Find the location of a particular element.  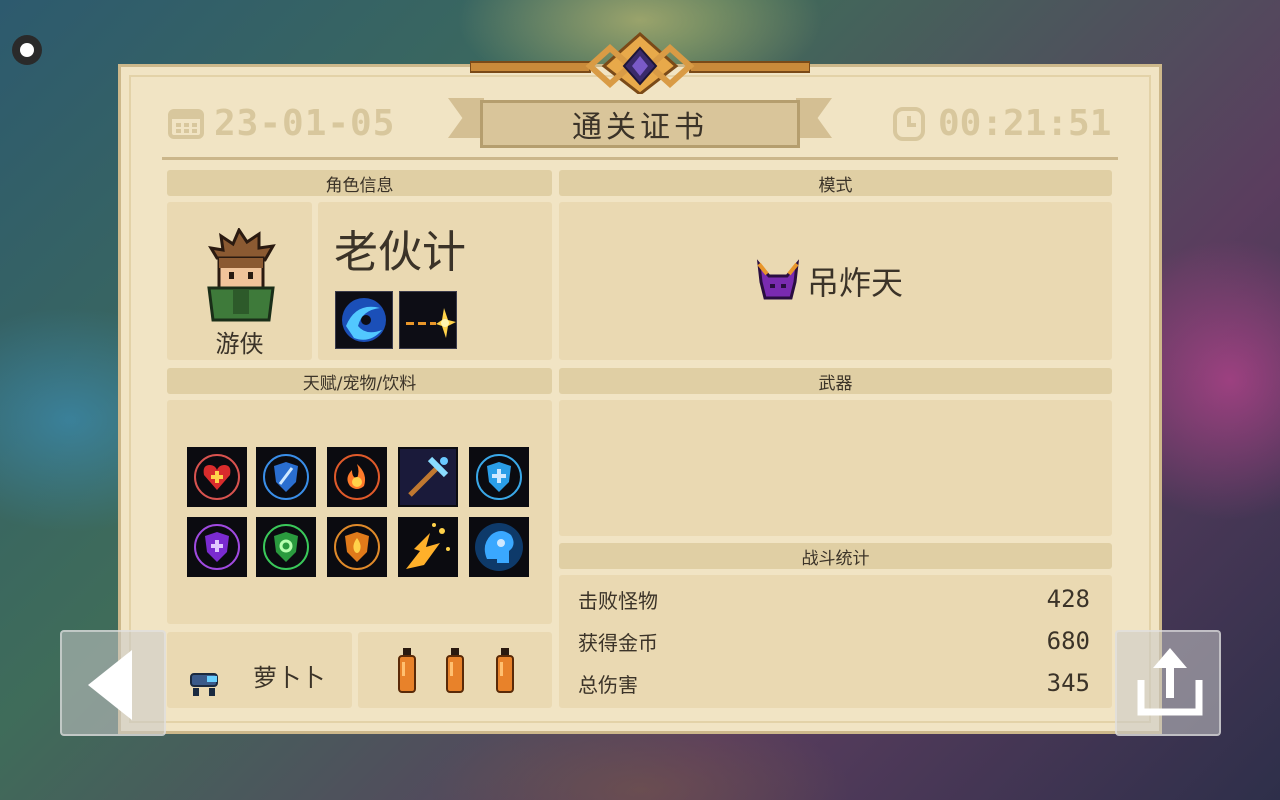

back-button is located at coordinates (113, 683).